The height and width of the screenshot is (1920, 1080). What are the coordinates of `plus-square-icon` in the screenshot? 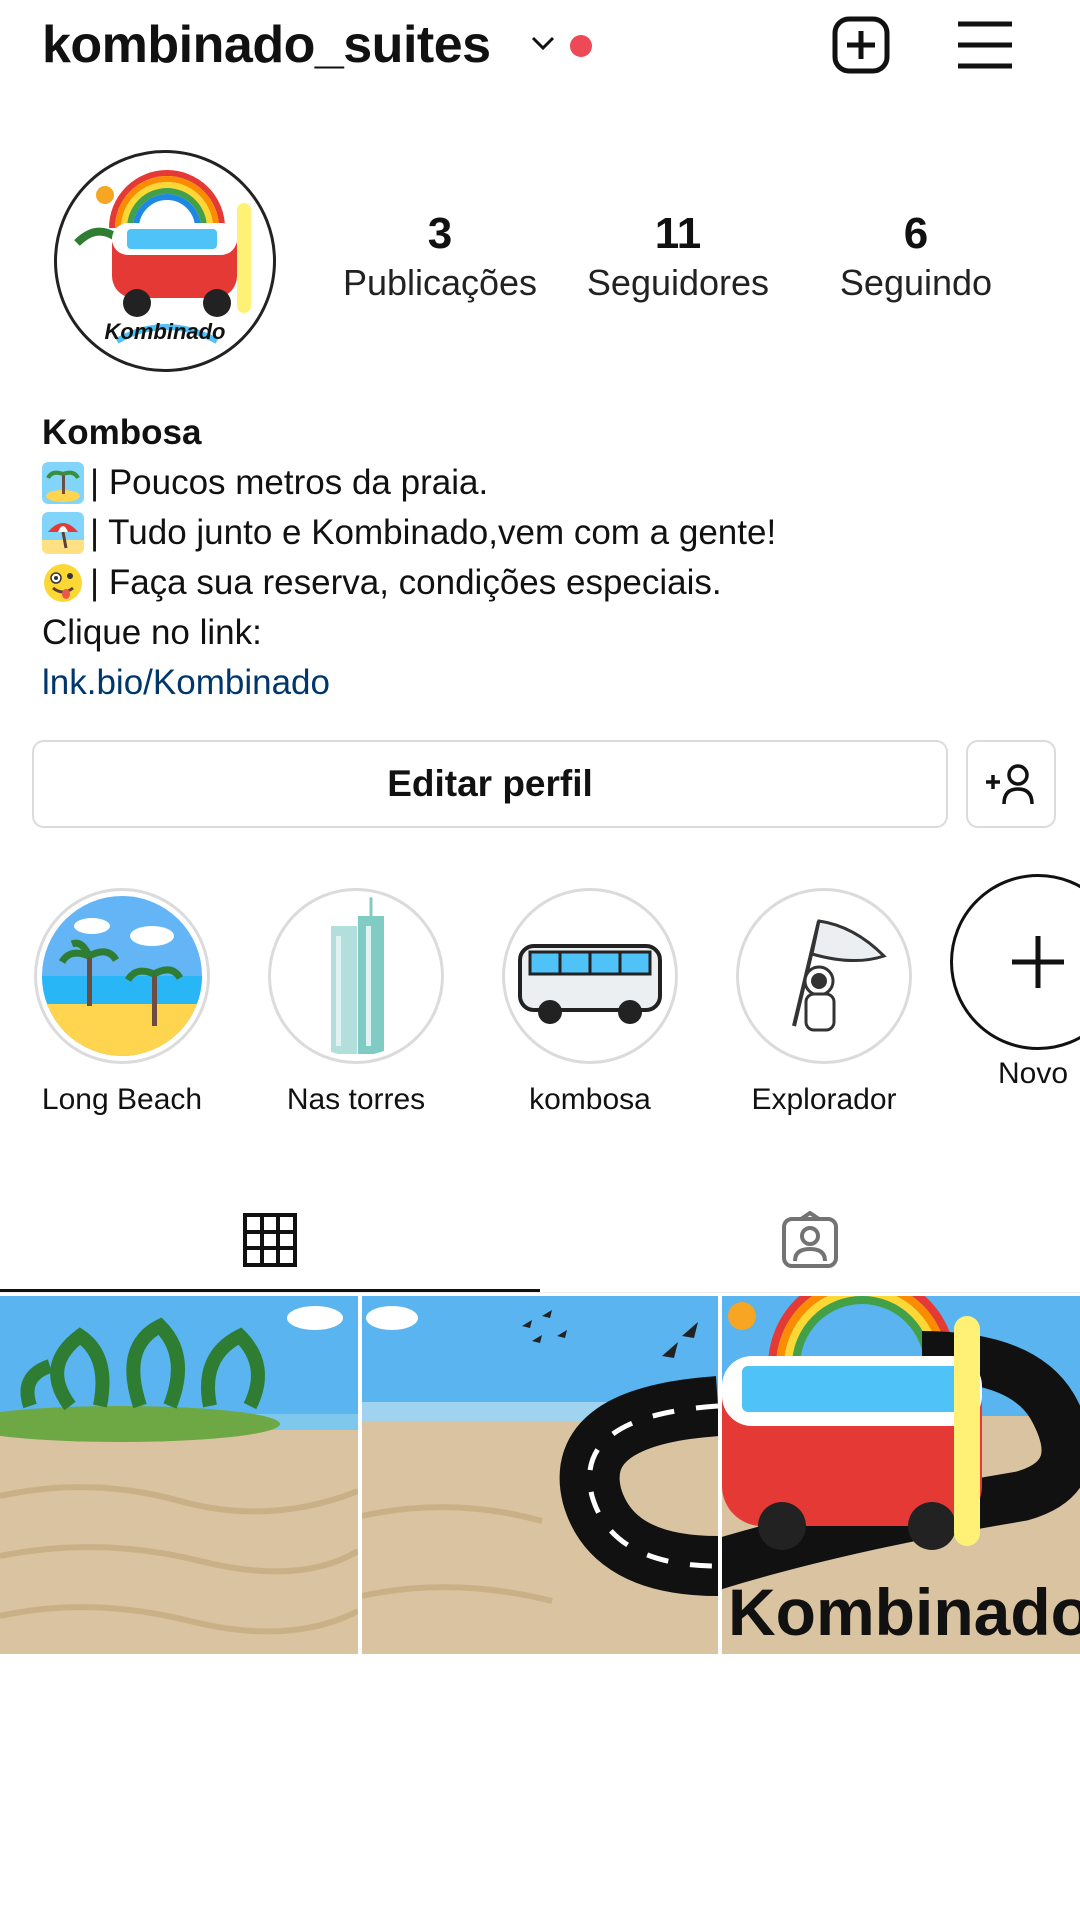 It's located at (861, 45).